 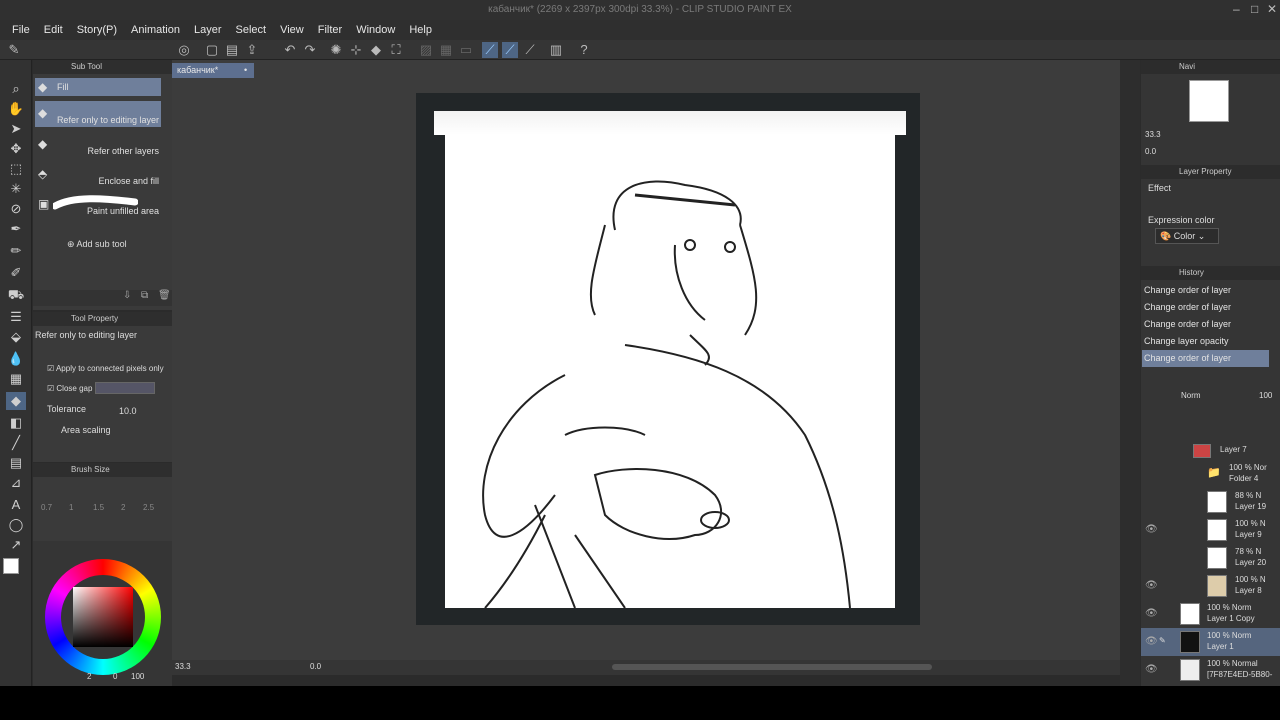 I want to click on menu-select: Select, so click(x=251, y=30).